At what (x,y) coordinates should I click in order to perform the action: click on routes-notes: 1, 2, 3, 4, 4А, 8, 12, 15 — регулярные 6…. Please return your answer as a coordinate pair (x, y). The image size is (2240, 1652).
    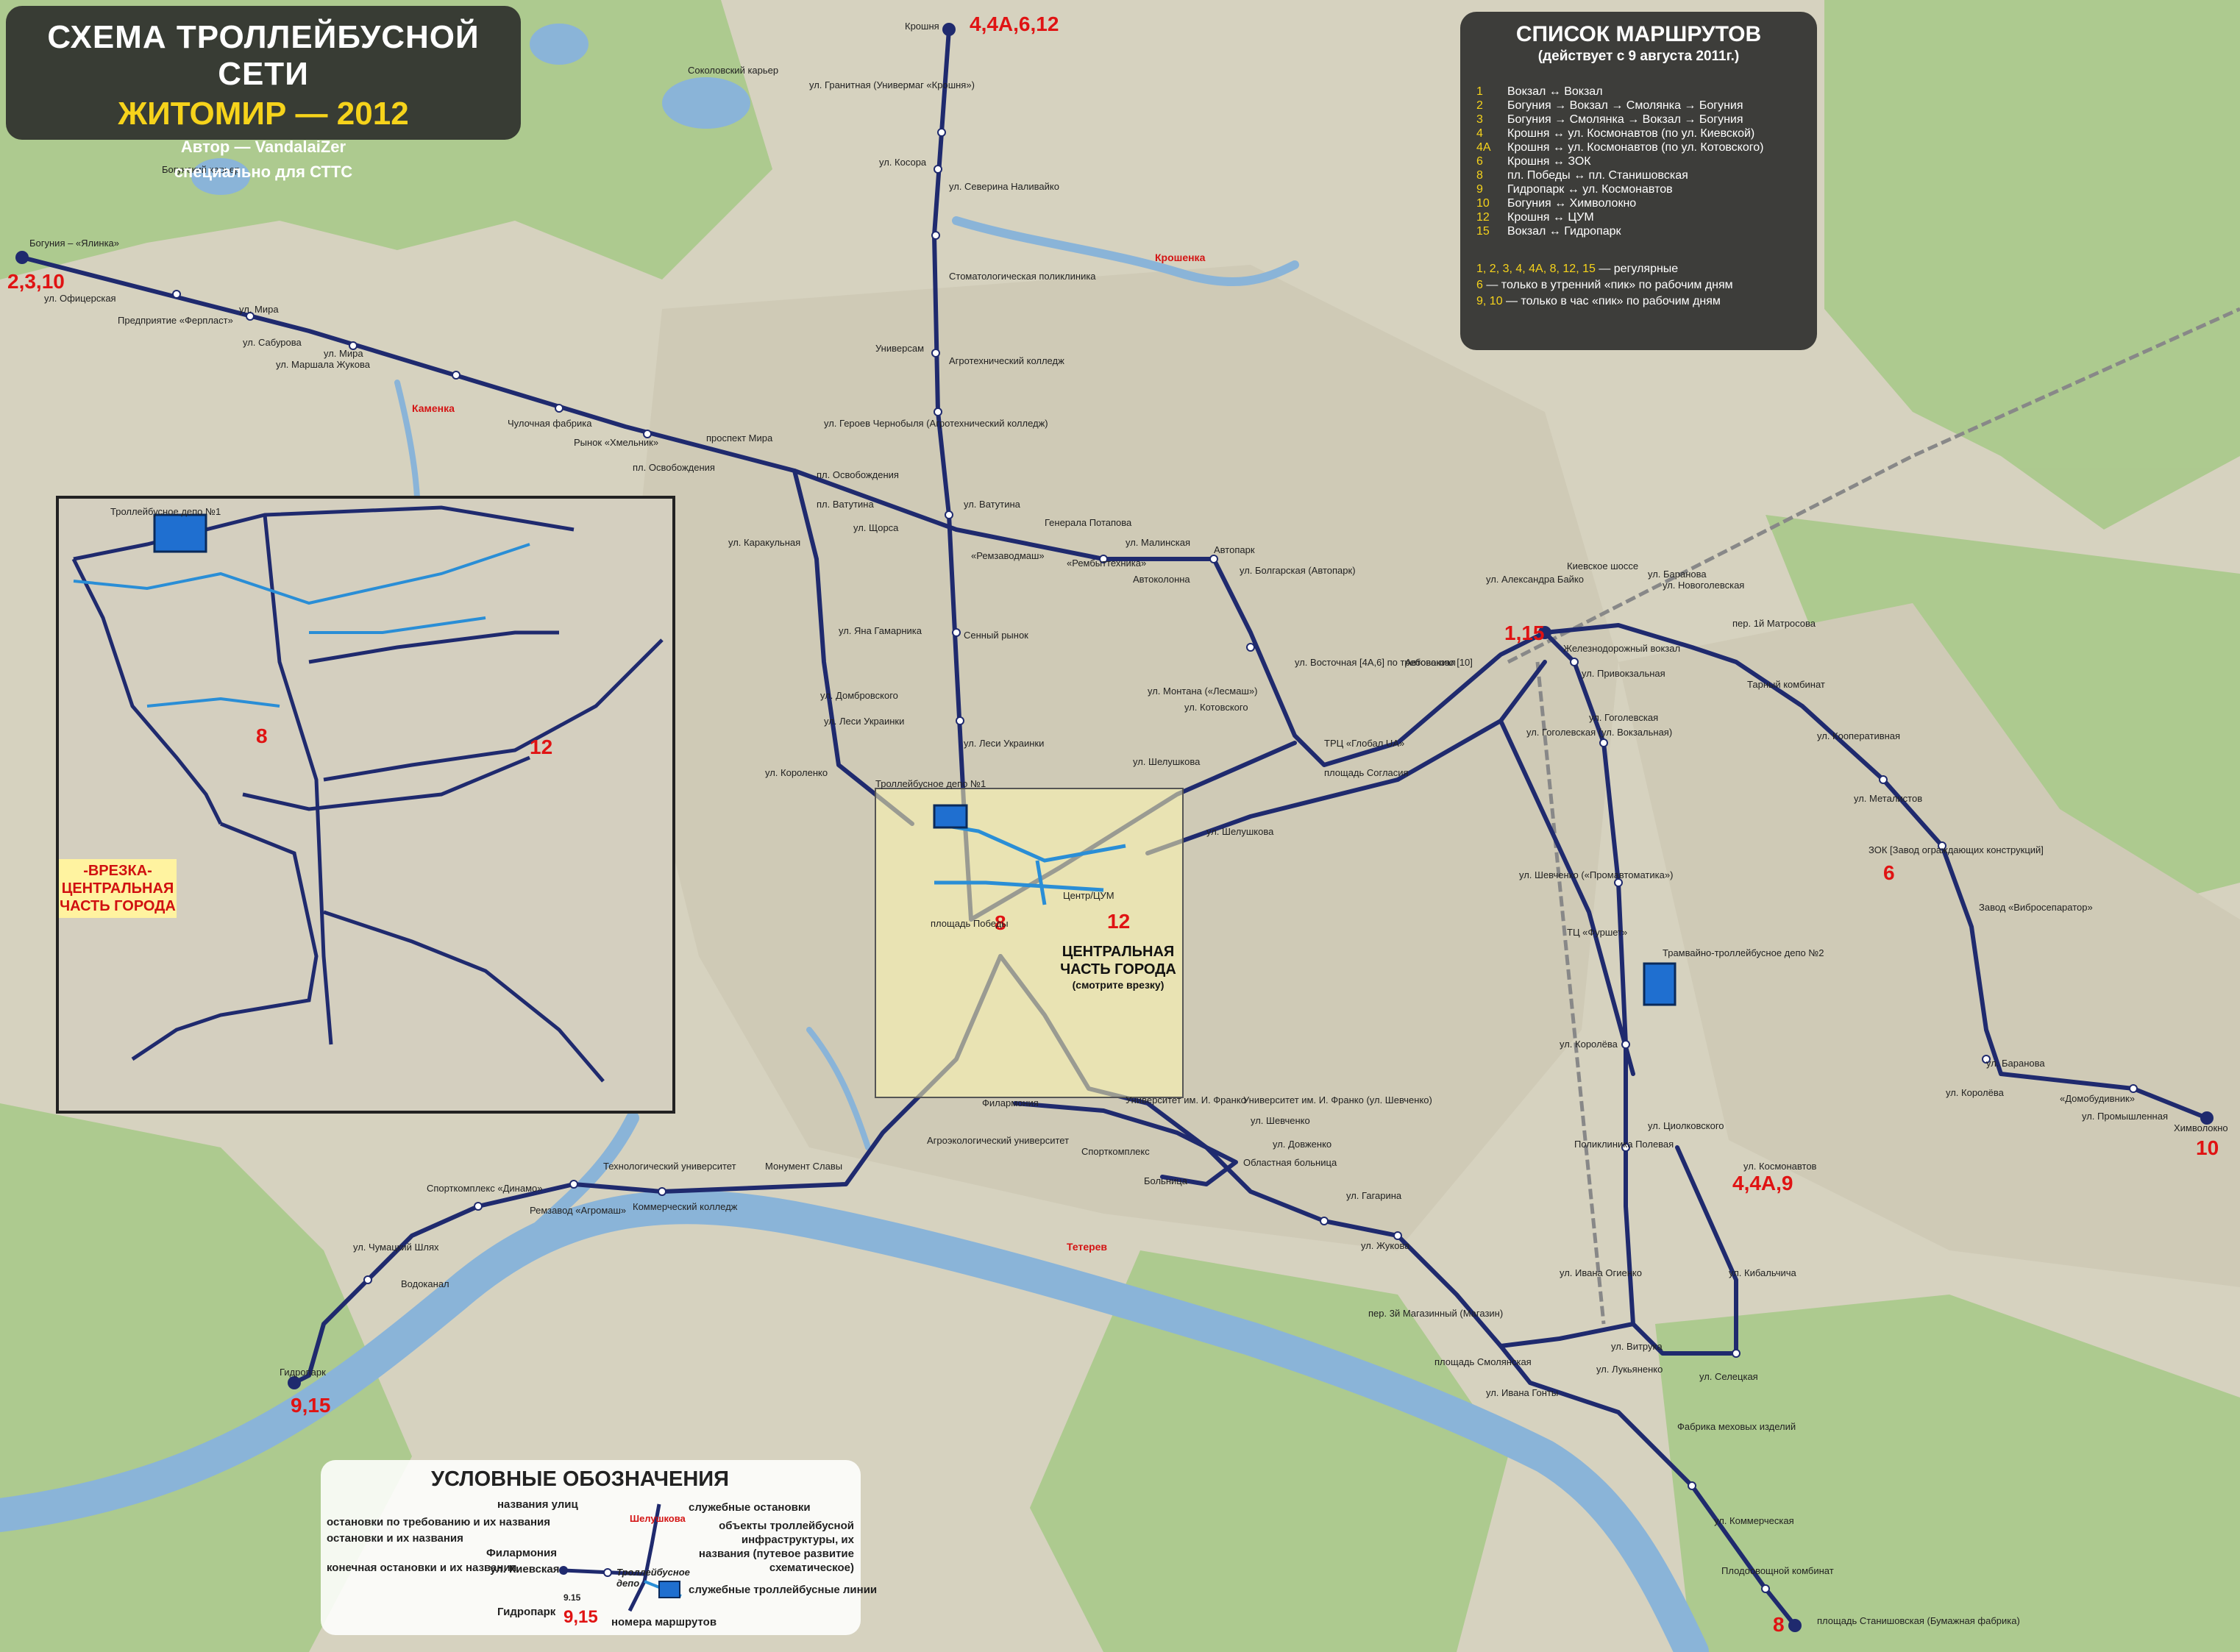
    Looking at the image, I should click on (1604, 285).